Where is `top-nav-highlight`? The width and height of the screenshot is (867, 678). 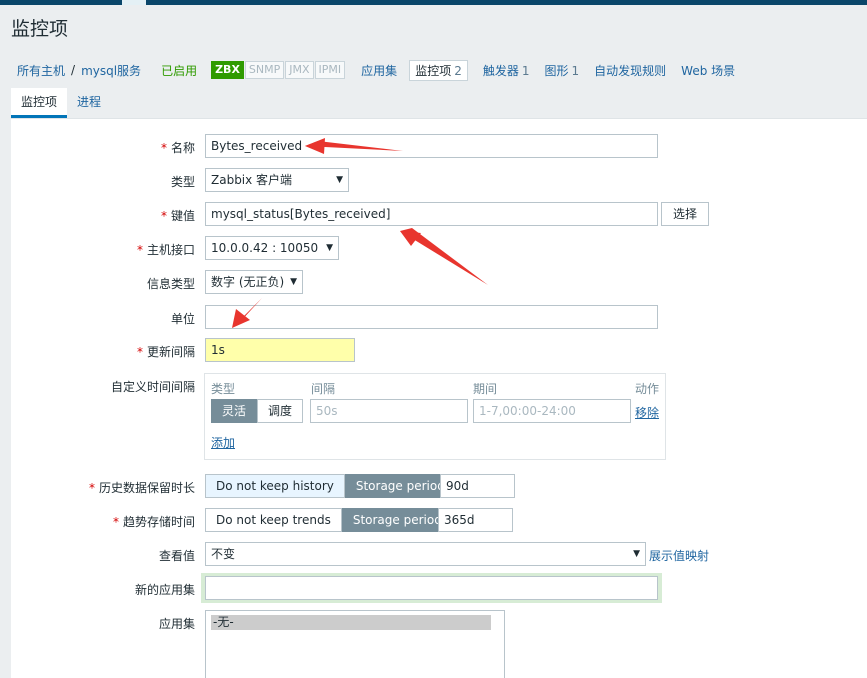
top-nav-highlight is located at coordinates (134, 2).